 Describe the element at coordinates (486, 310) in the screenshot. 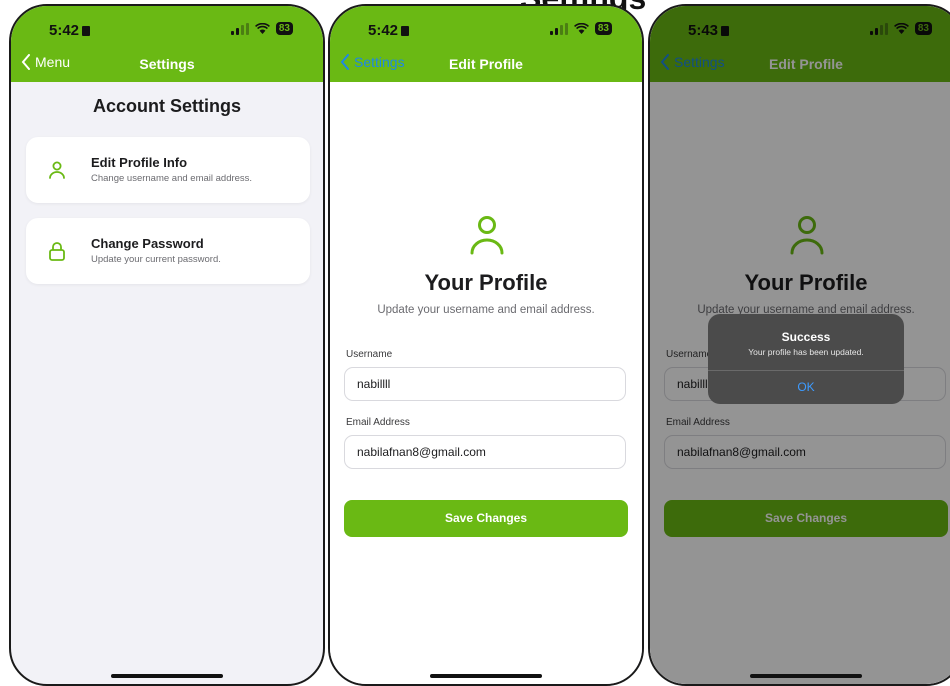

I see `your-profile-subheading: Update your username and email address.` at that location.